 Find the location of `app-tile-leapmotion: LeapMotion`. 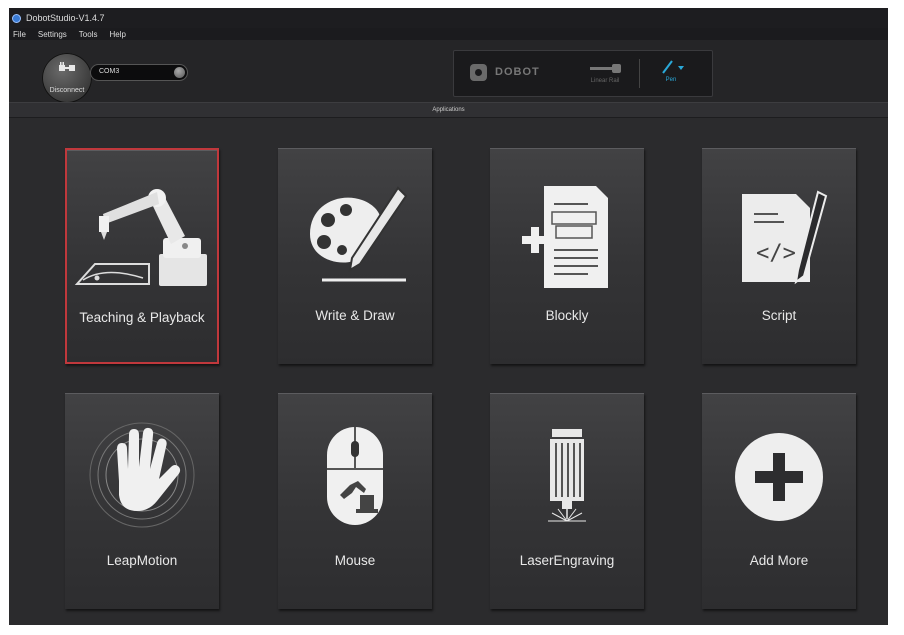

app-tile-leapmotion: LeapMotion is located at coordinates (142, 501).